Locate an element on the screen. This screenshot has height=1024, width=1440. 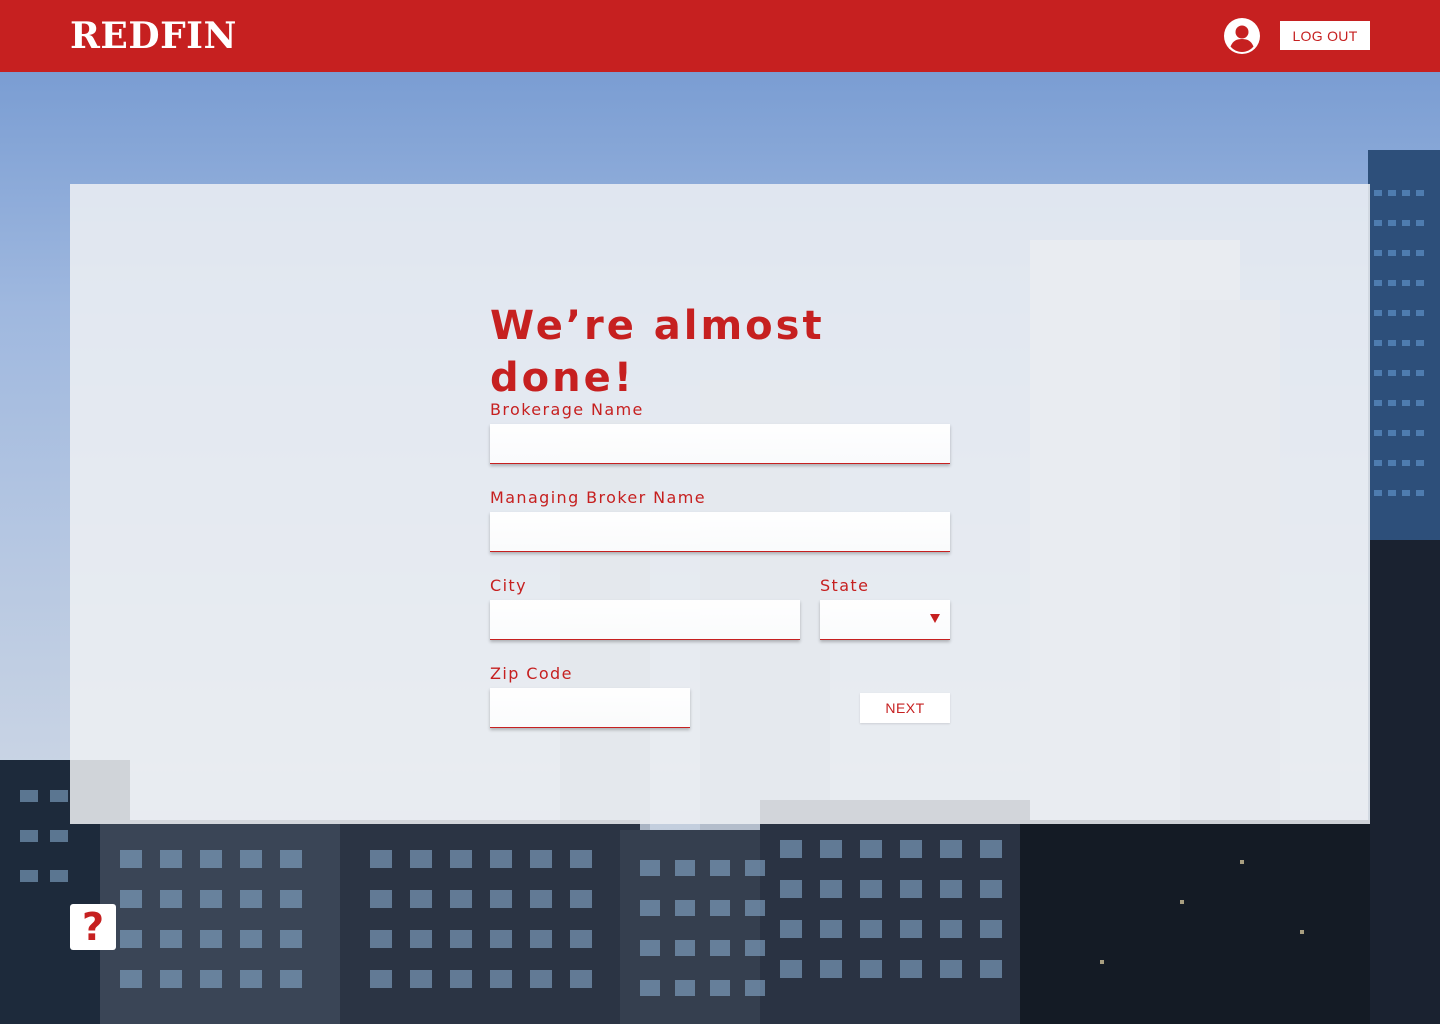
page-title: We’re almost done! is located at coordinates (657, 352).